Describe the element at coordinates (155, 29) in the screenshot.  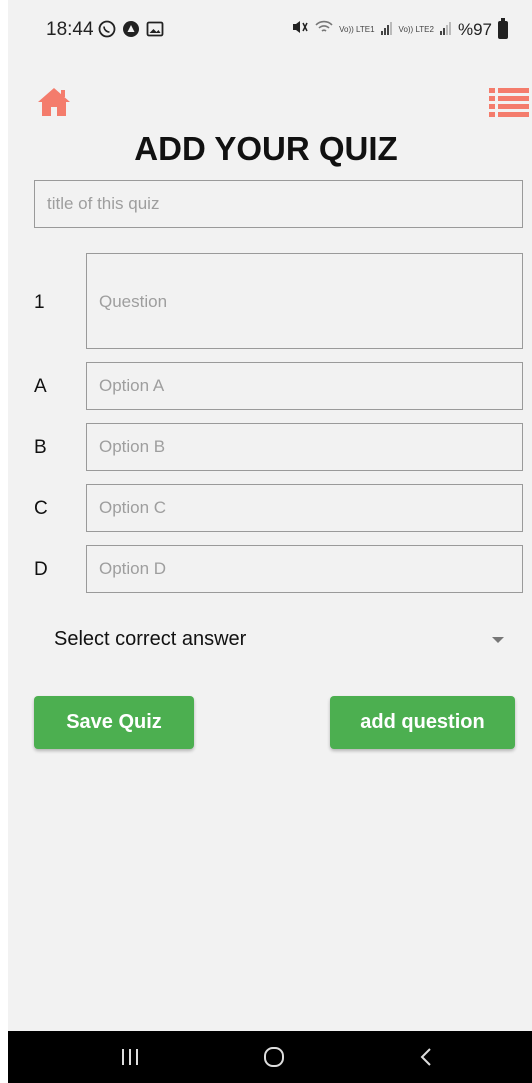
I see `gallery-icon` at that location.